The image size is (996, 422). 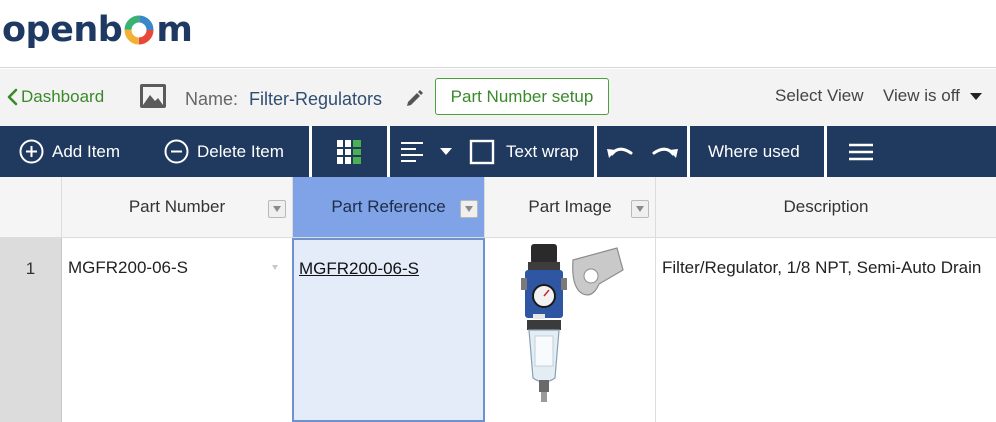 I want to click on part-number-setup-button: Part Number setup, so click(x=522, y=96).